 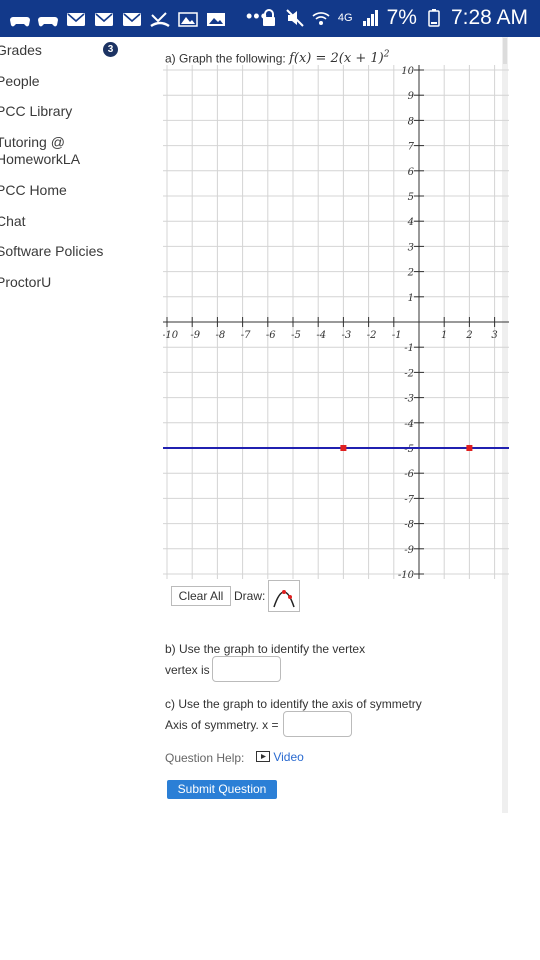 What do you see at coordinates (347, 335) in the screenshot?
I see `x-tick-label: -3` at bounding box center [347, 335].